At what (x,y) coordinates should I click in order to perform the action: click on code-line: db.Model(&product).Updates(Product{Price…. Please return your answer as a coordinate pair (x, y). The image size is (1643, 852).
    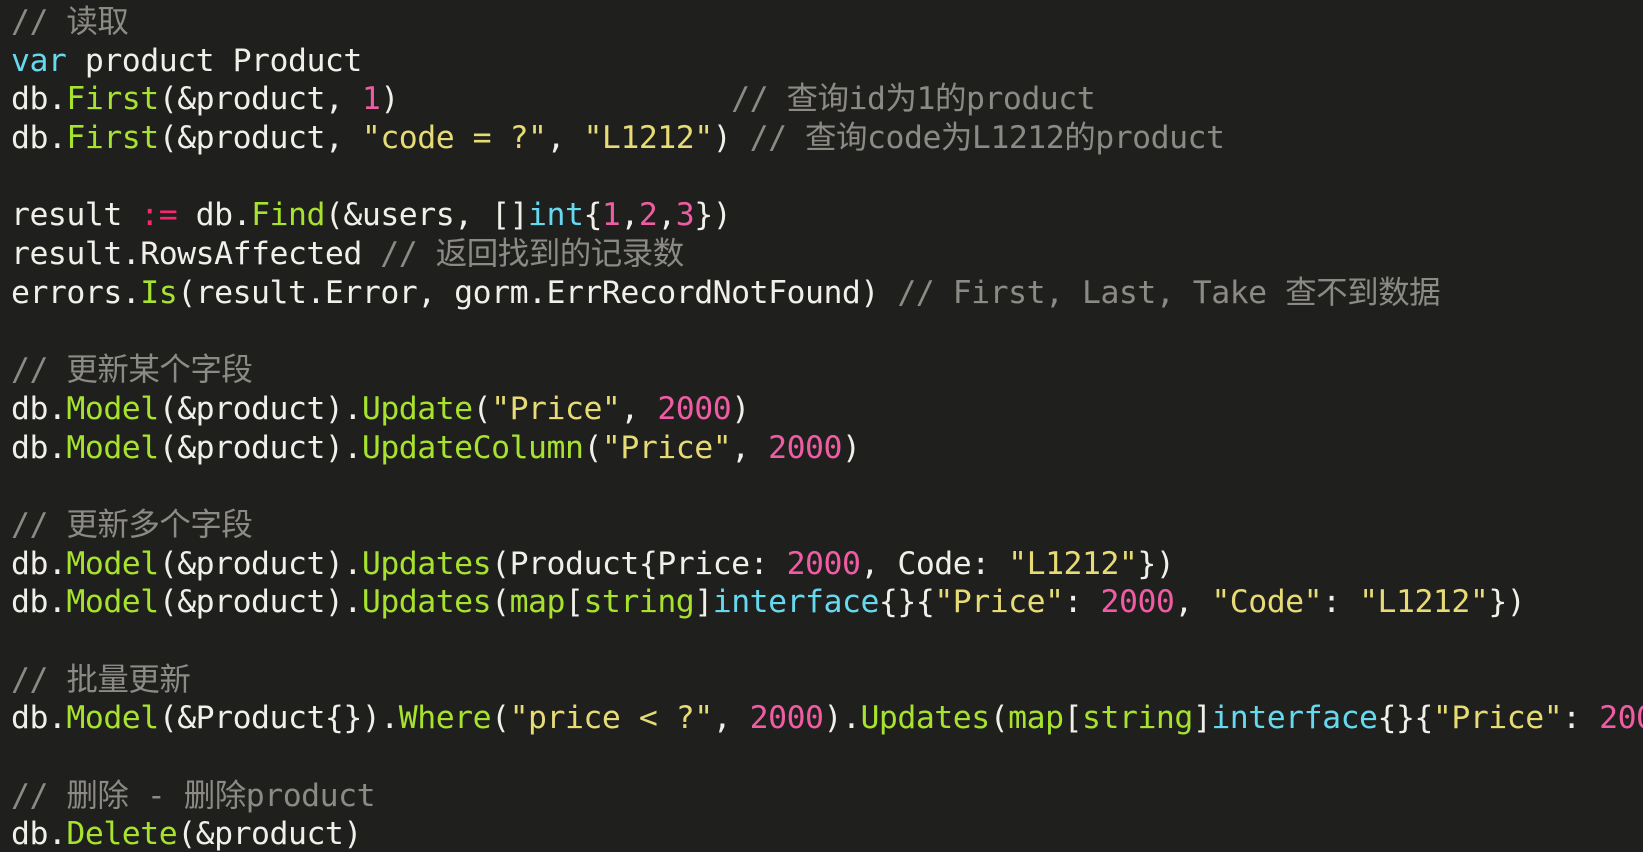
    Looking at the image, I should click on (827, 564).